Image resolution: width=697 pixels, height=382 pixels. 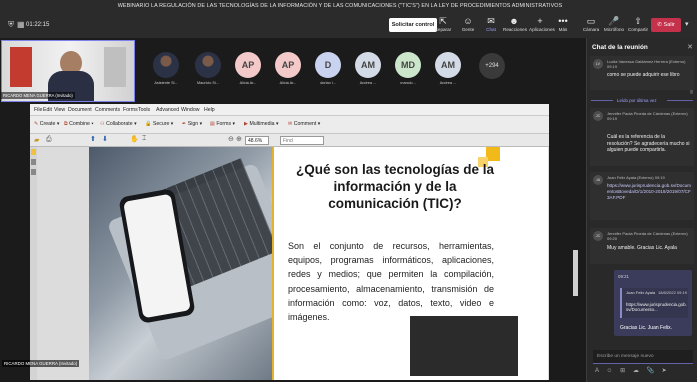 I want to click on pdf-tool-create: ✎ Create ▾, so click(x=46, y=124).